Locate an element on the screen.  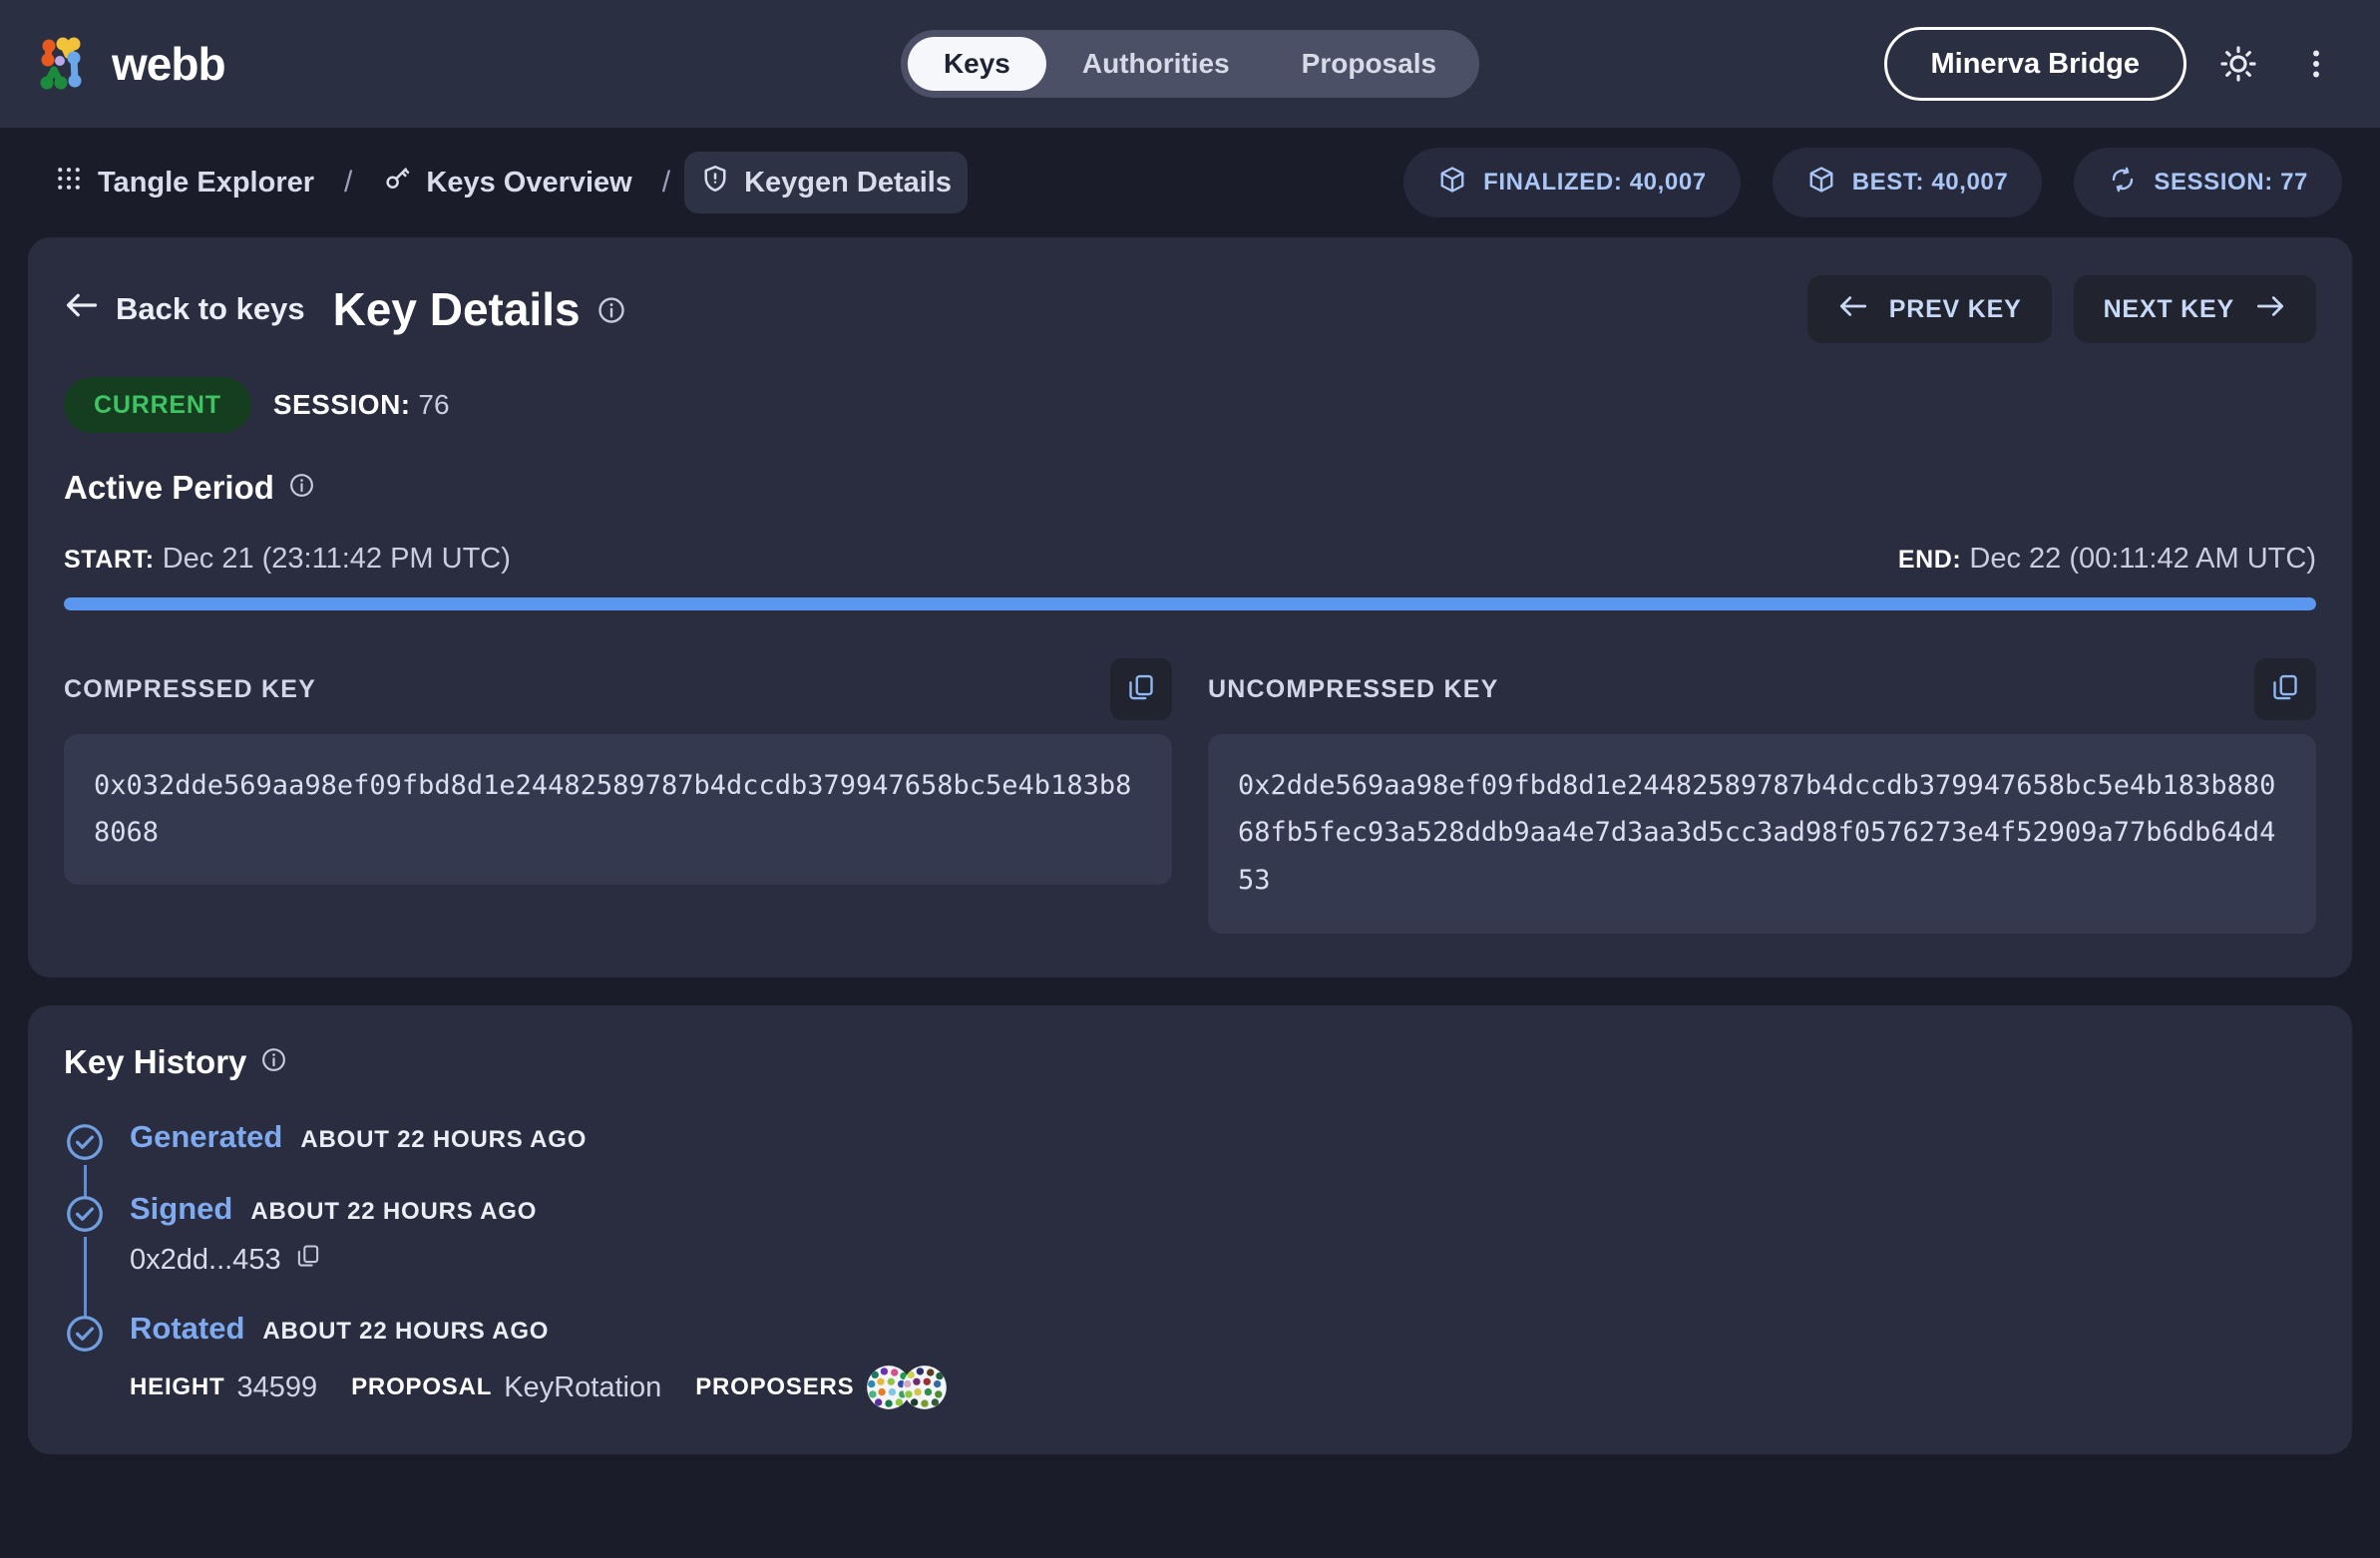
proposers-label: PROPOSERS is located at coordinates (775, 1386).